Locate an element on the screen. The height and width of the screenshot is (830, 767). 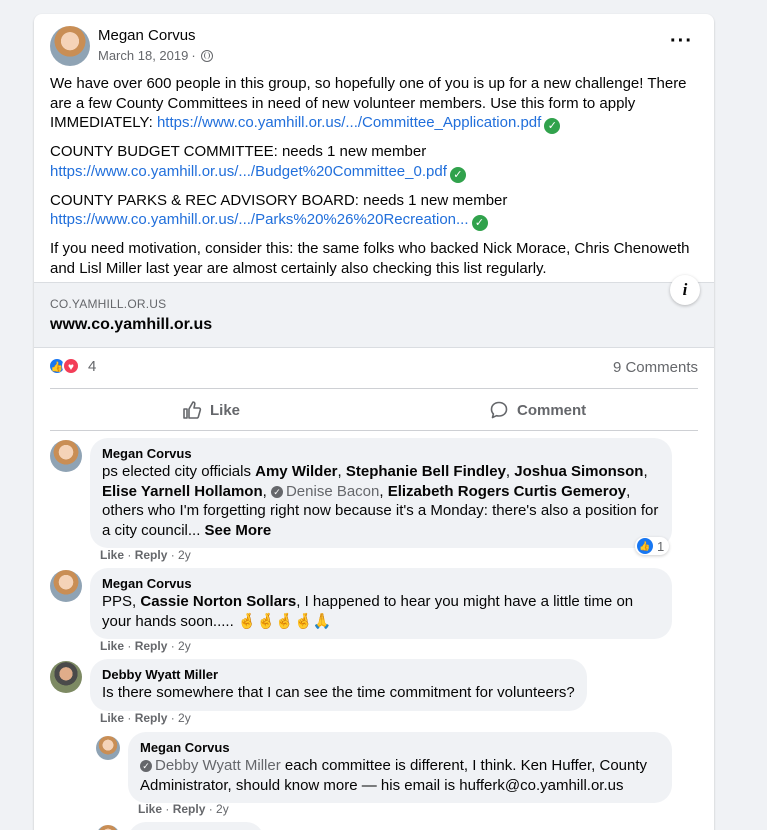
more-options-icon: ··· is located at coordinates (681, 41).